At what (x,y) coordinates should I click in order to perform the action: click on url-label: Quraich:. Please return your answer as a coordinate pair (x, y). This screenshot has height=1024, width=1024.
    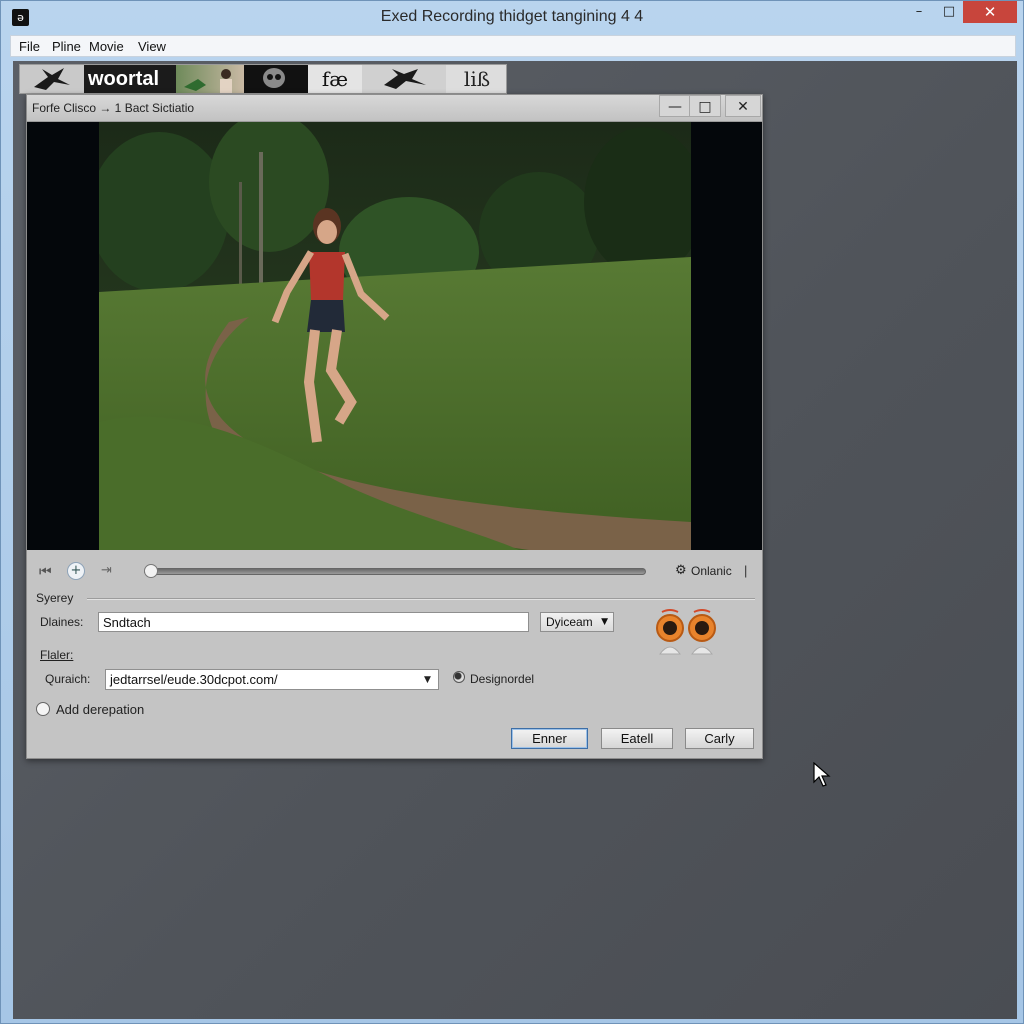
    Looking at the image, I should click on (68, 679).